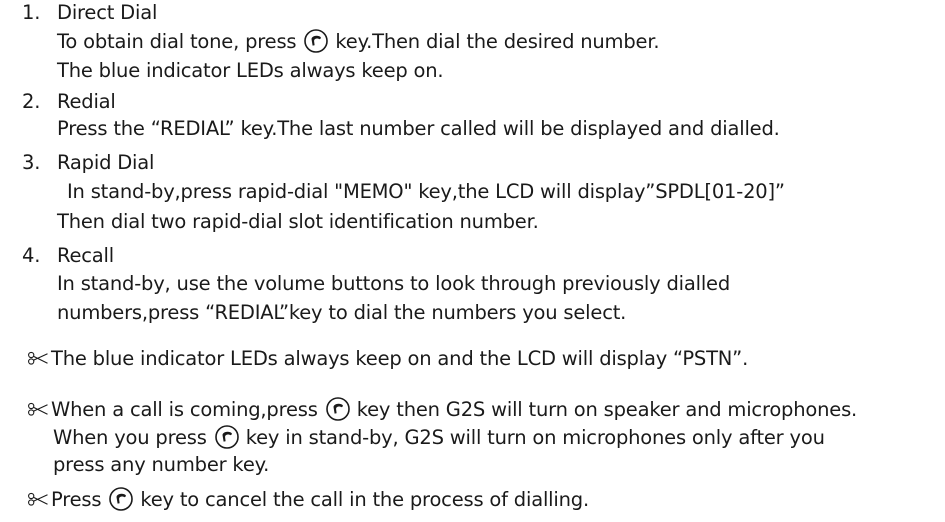  I want to click on note-text-part: When you press, so click(130, 437).